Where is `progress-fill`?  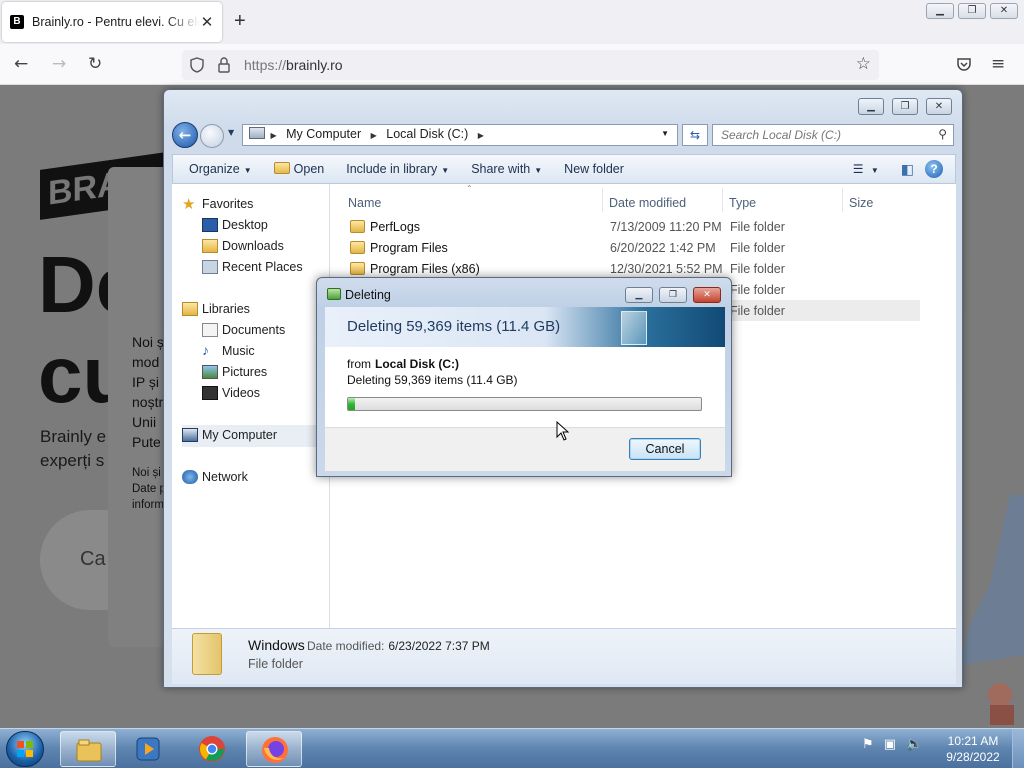 progress-fill is located at coordinates (352, 404).